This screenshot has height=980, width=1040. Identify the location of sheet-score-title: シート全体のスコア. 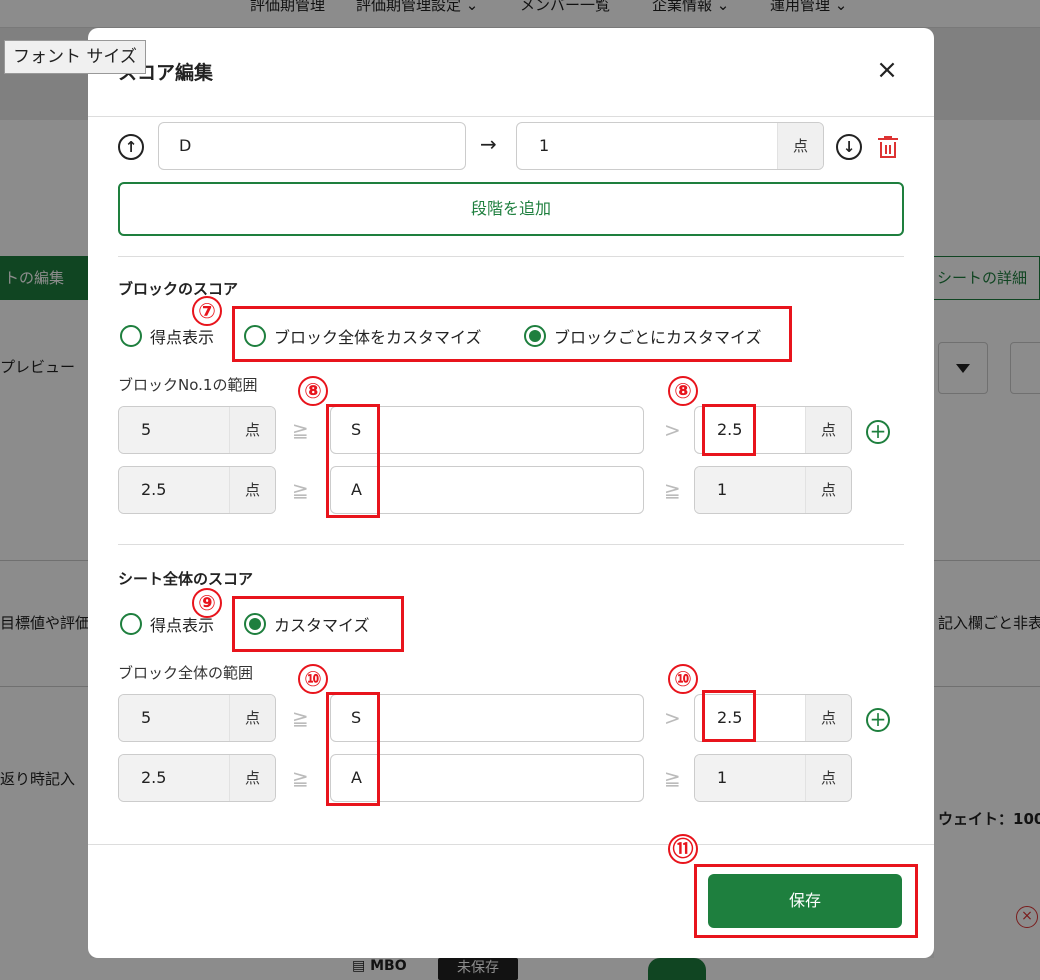
(186, 579).